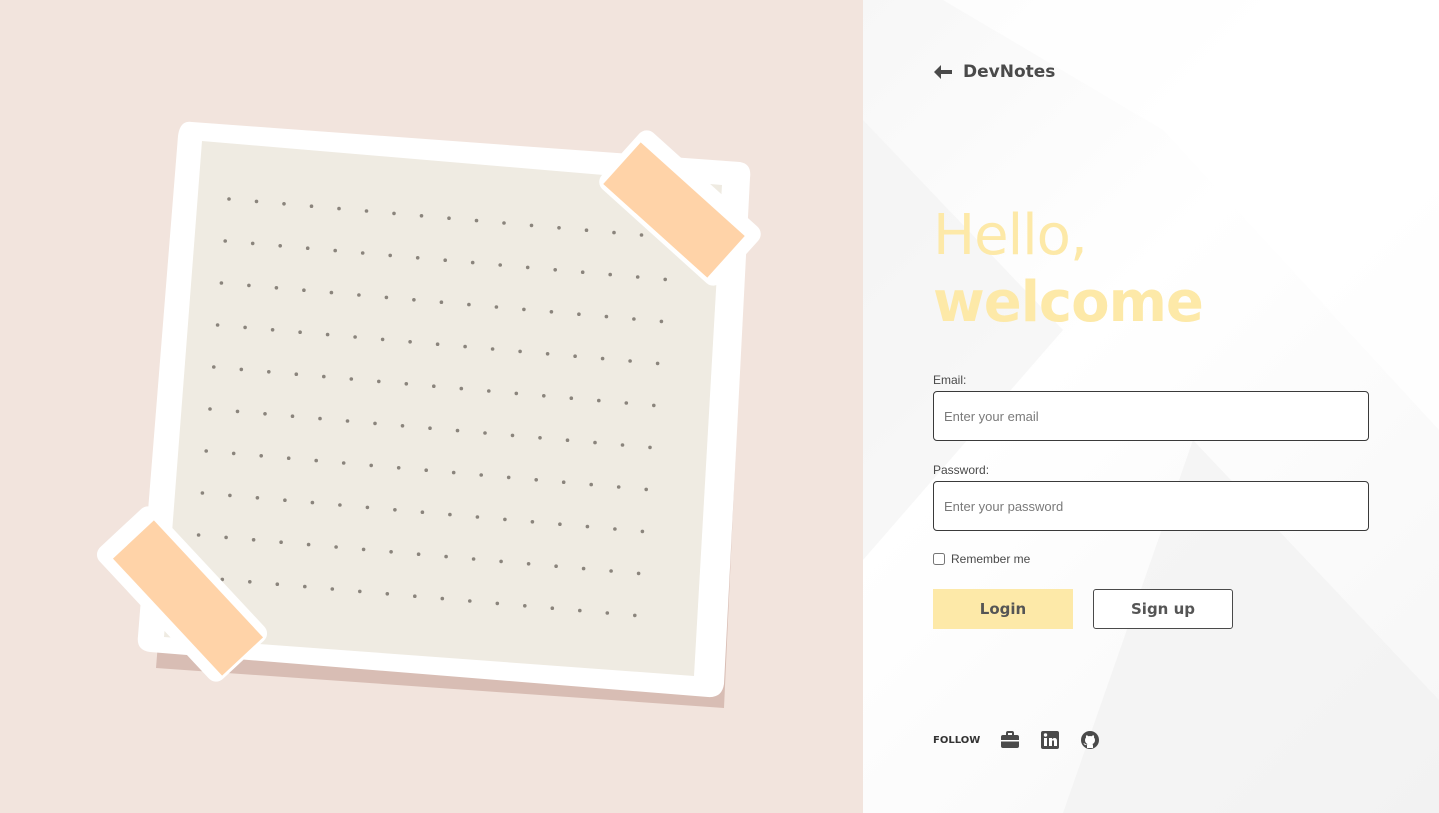 Image resolution: width=1439 pixels, height=813 pixels. I want to click on remember-label: Remember me, so click(991, 559).